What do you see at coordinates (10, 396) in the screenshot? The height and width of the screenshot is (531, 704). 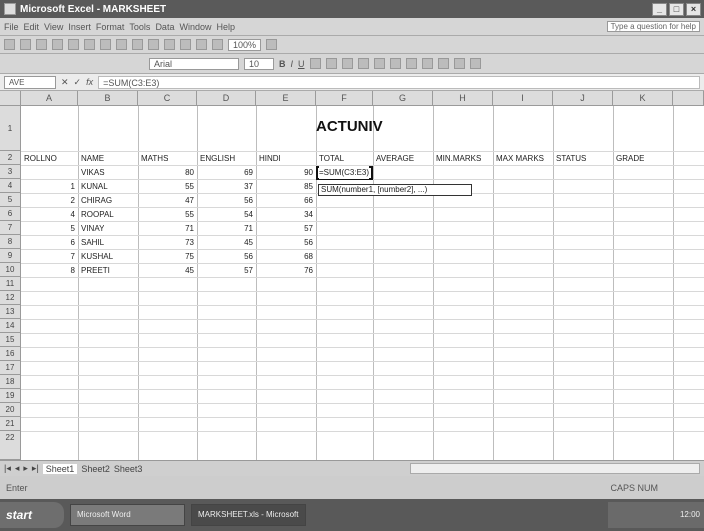 I see `row-header-19: 19` at bounding box center [10, 396].